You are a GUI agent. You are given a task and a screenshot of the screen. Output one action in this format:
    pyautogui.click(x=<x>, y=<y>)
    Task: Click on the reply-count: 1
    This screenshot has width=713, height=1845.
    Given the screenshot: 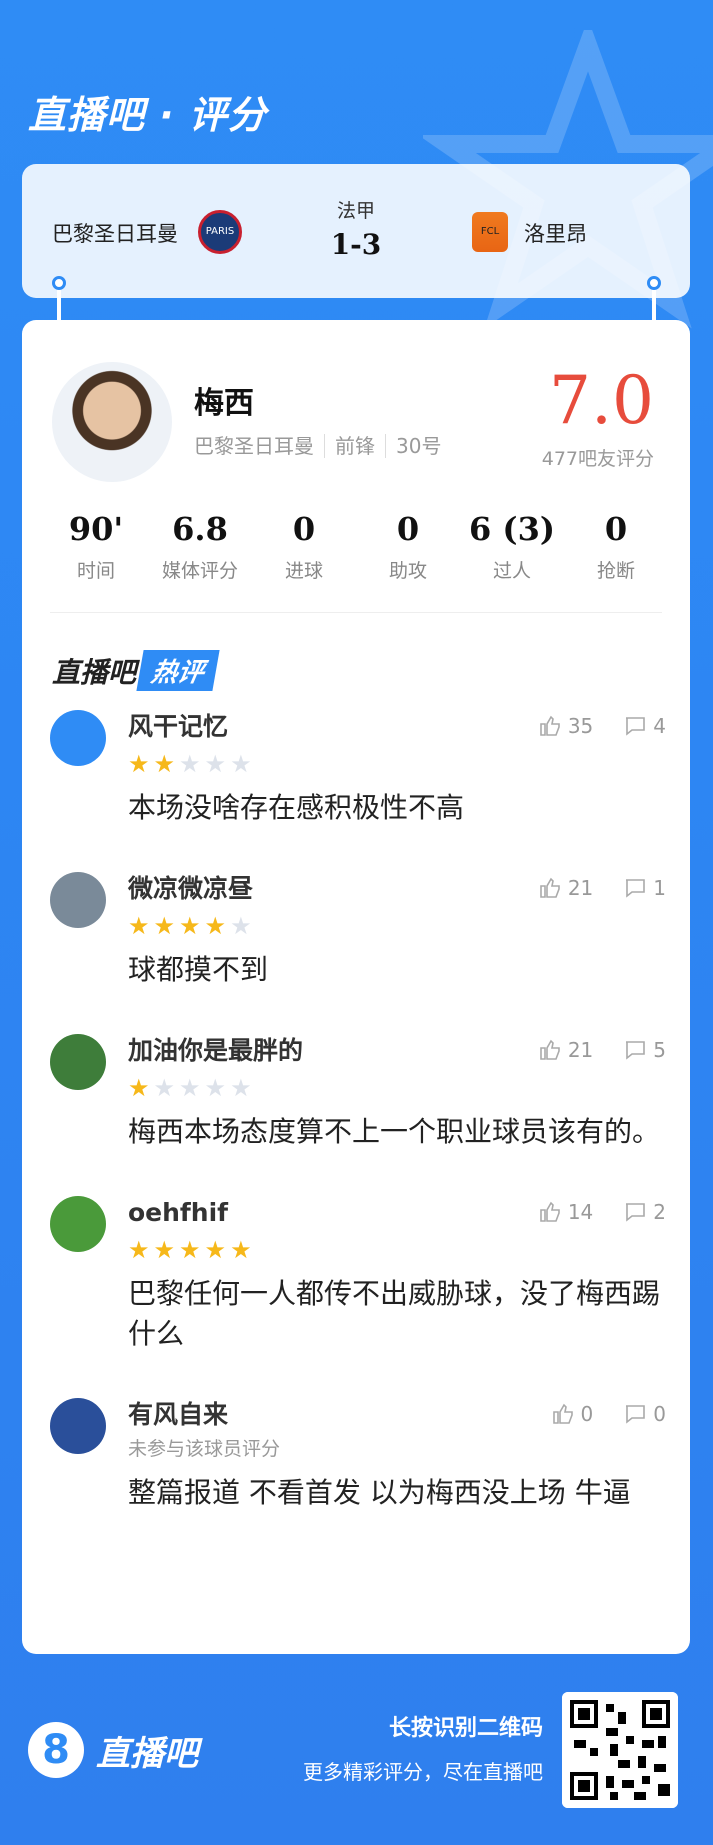 What is the action you would take?
    pyautogui.click(x=659, y=888)
    